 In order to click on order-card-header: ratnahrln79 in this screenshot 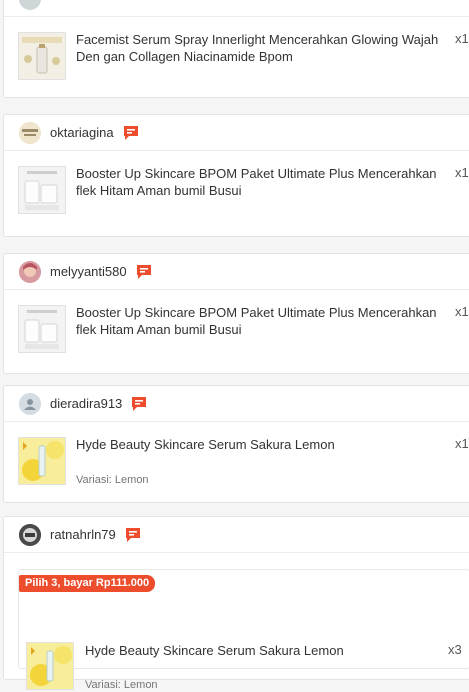, I will do `click(236, 535)`.